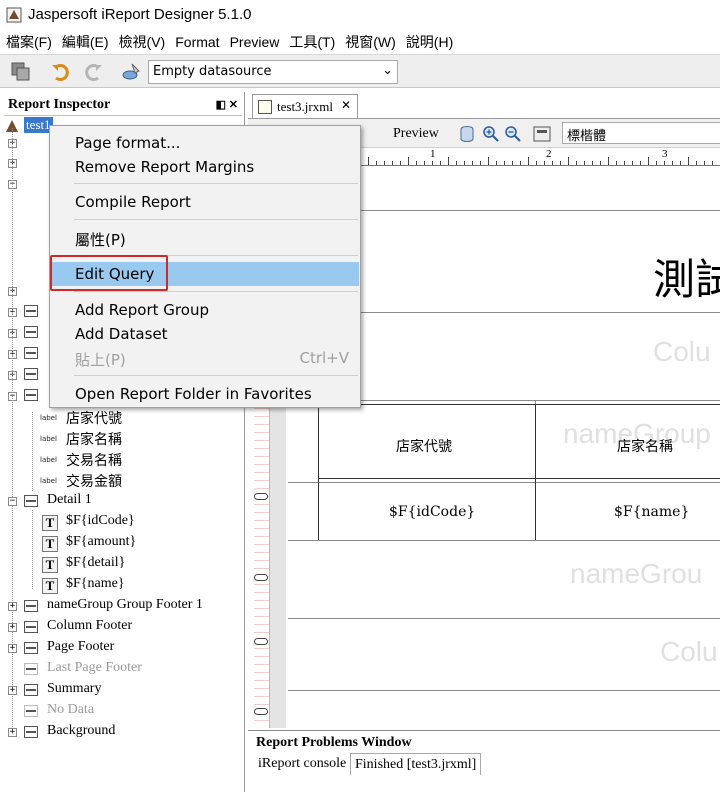 This screenshot has height=792, width=720. Describe the element at coordinates (346, 105) in the screenshot. I see `close-tab-icon: ✕` at that location.